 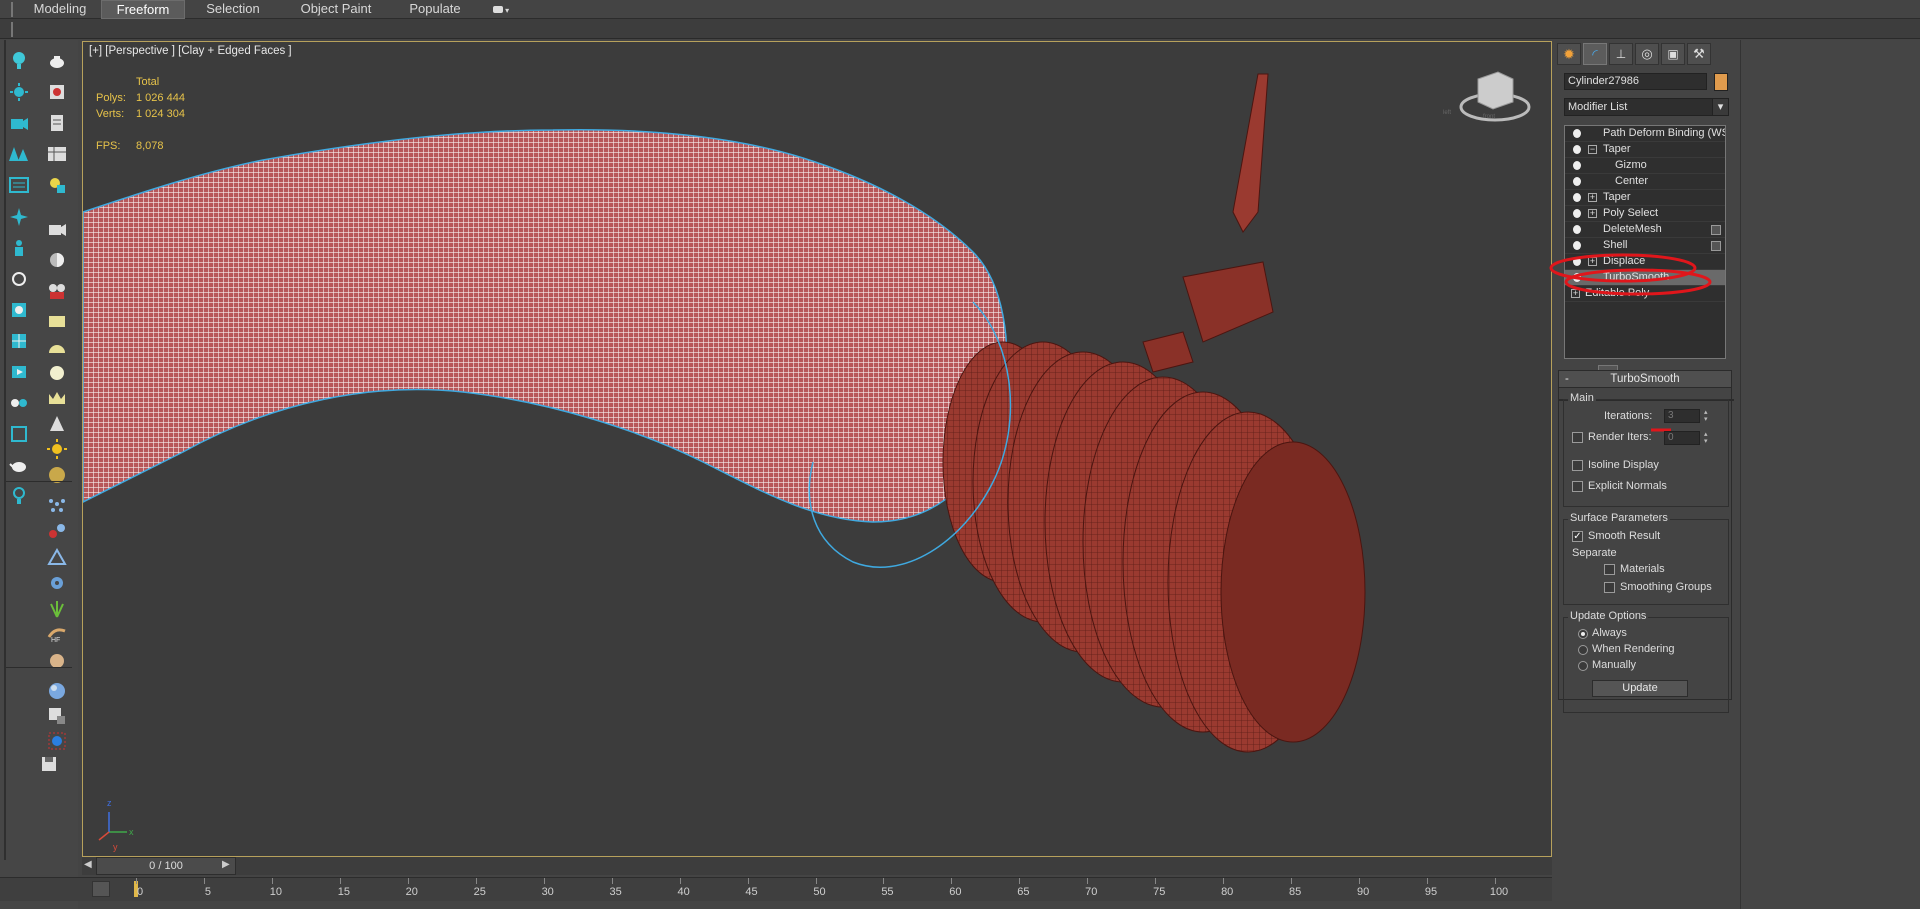 I want to click on stack-item: Gizmo, so click(x=1645, y=166).